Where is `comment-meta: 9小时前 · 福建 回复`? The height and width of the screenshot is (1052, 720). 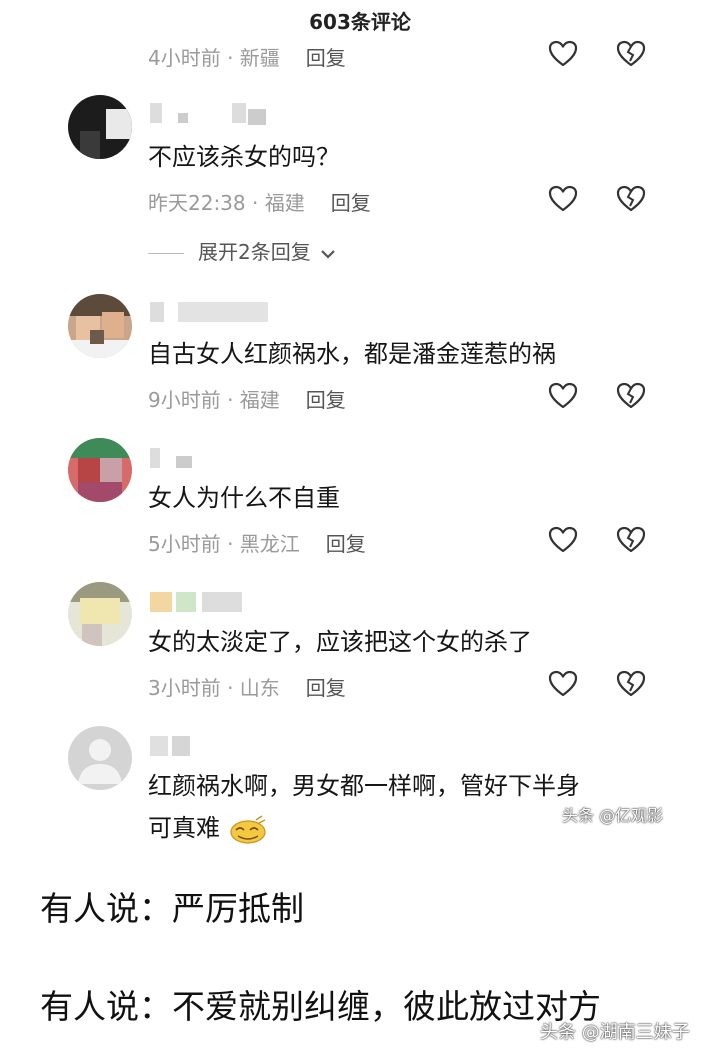 comment-meta: 9小时前 · 福建 回复 is located at coordinates (247, 398).